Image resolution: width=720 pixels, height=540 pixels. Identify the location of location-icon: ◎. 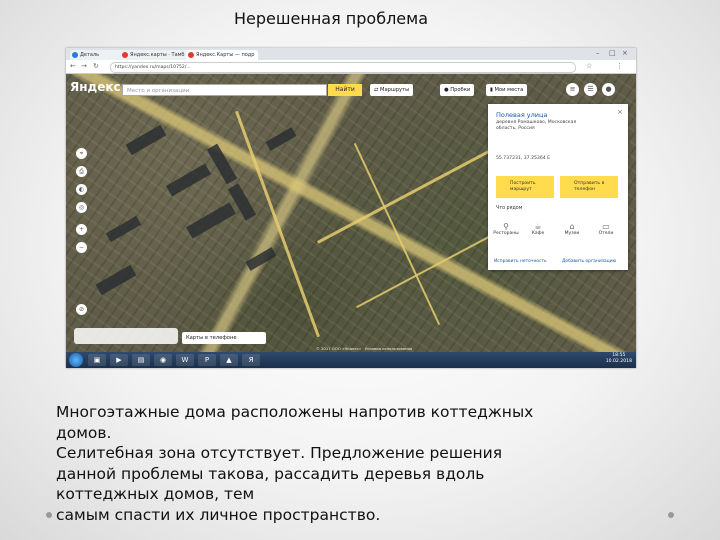
(81, 207).